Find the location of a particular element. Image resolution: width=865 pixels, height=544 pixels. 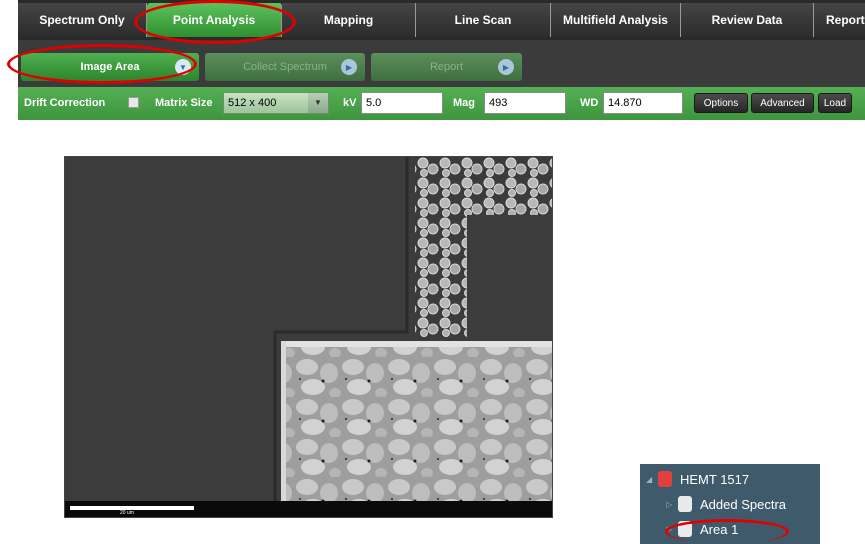

drift-correction-label: Drift Correction is located at coordinates (65, 103).